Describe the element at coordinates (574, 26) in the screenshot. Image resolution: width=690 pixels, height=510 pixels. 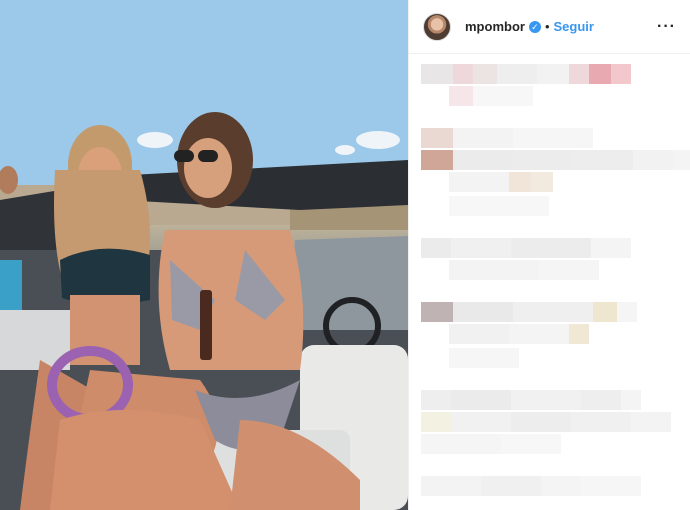
I see `follow-button: Seguir` at that location.